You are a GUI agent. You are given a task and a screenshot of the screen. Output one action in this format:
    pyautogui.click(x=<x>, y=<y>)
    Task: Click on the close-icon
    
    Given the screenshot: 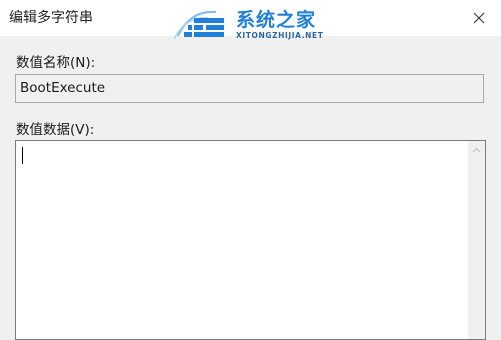 What is the action you would take?
    pyautogui.click(x=478, y=18)
    